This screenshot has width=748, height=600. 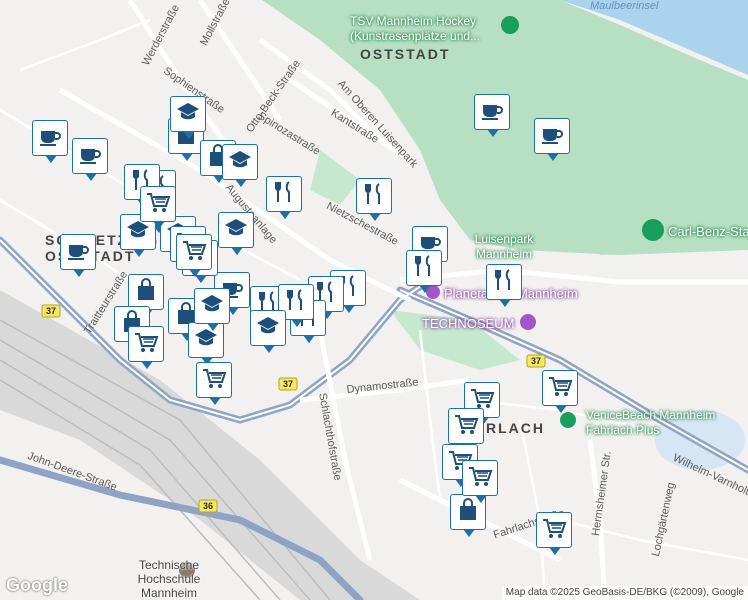 I want to click on shopping-icon, so click(x=146, y=292).